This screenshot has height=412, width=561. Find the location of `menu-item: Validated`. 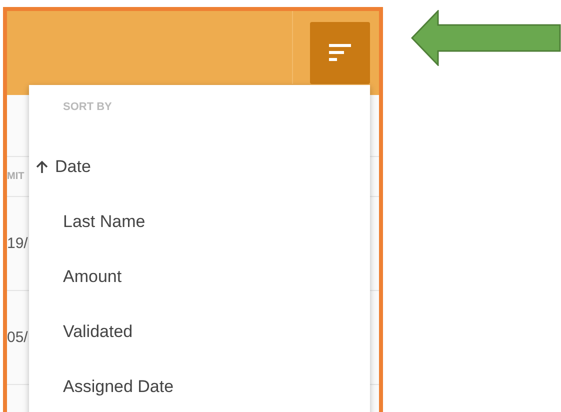

menu-item: Validated is located at coordinates (98, 332).